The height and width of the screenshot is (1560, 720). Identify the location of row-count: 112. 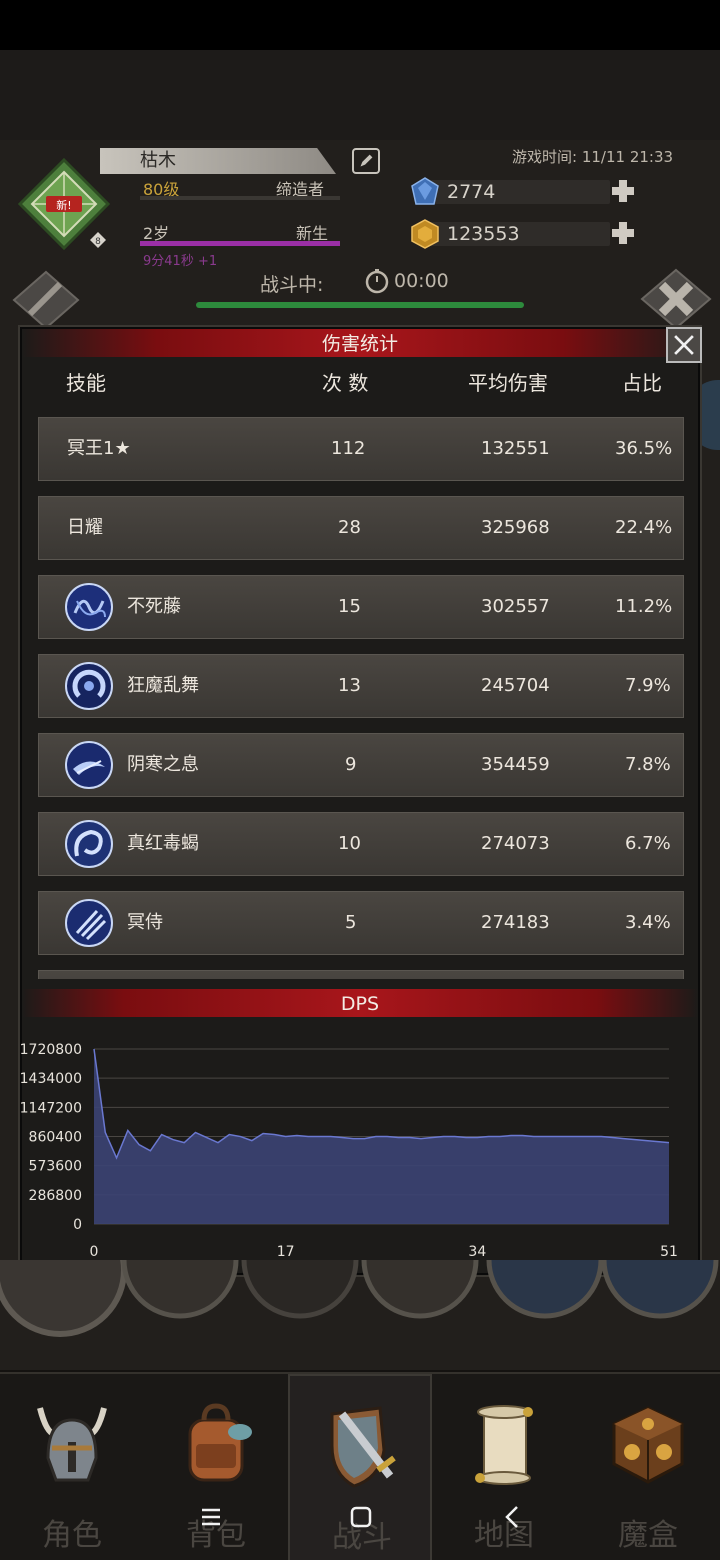
(348, 448).